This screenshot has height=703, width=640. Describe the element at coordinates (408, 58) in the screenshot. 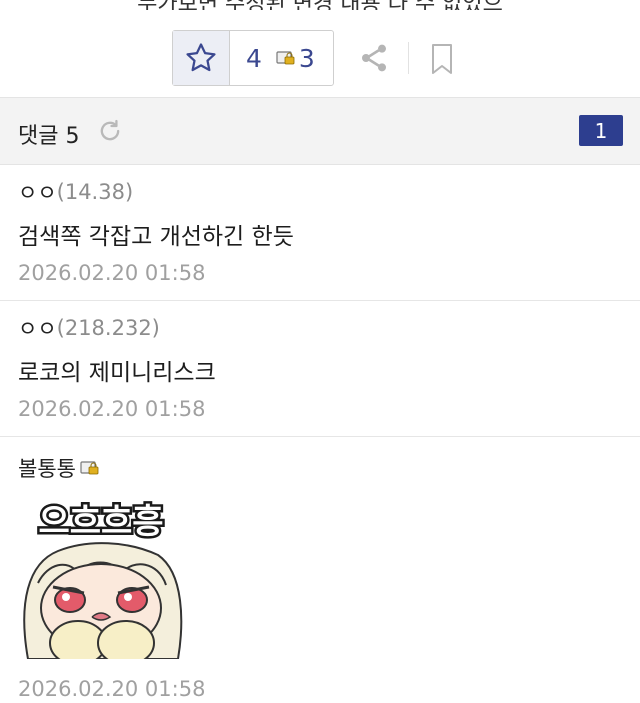

I see `action-divider` at that location.